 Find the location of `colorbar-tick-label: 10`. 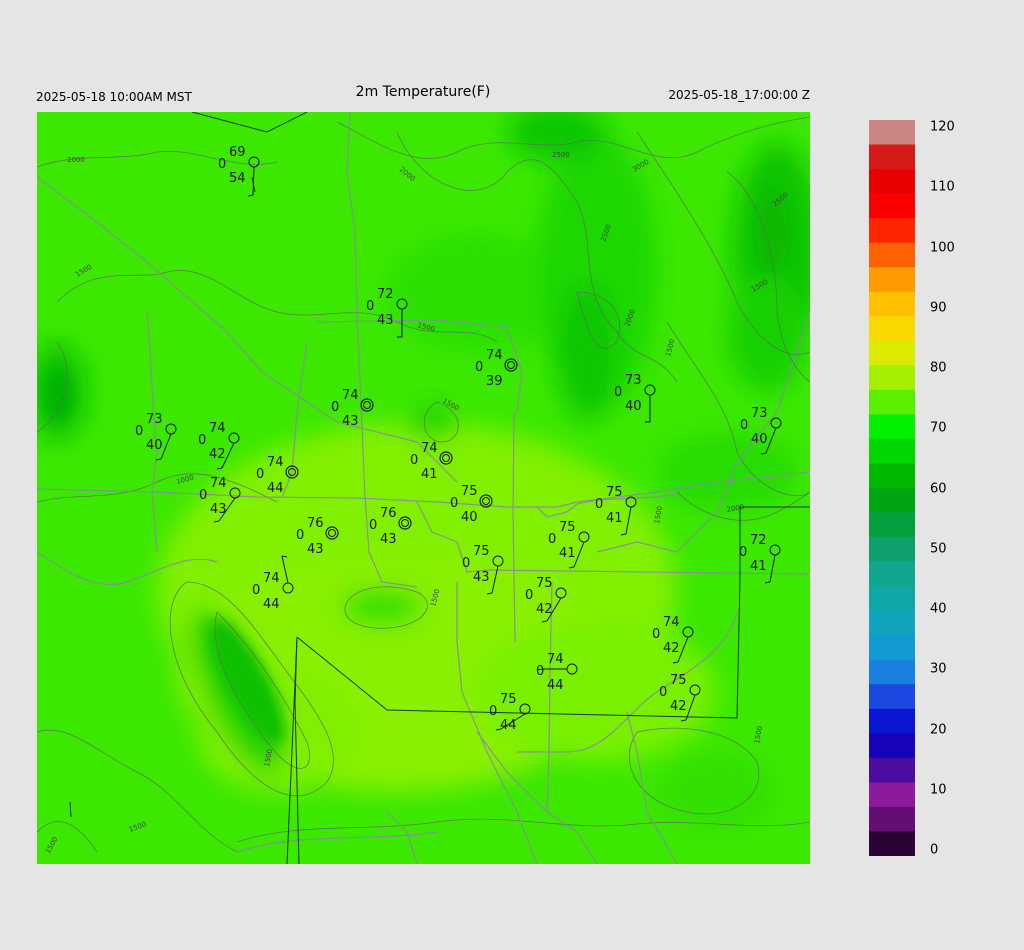

colorbar-tick-label: 10 is located at coordinates (938, 790).